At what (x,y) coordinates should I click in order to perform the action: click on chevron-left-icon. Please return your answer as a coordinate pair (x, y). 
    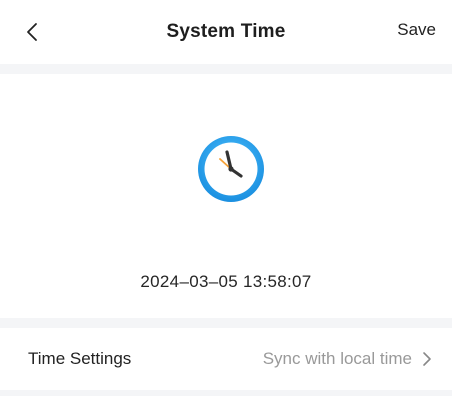
    Looking at the image, I should click on (32, 32).